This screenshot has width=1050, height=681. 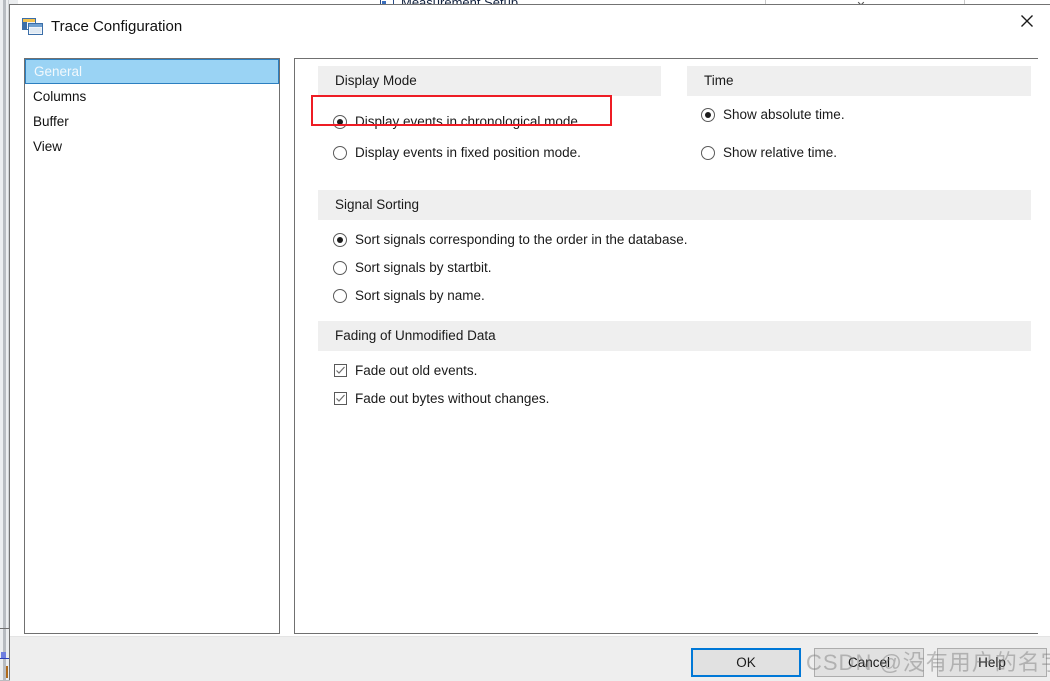 I want to click on option-label: Sort signals by name., so click(x=420, y=295).